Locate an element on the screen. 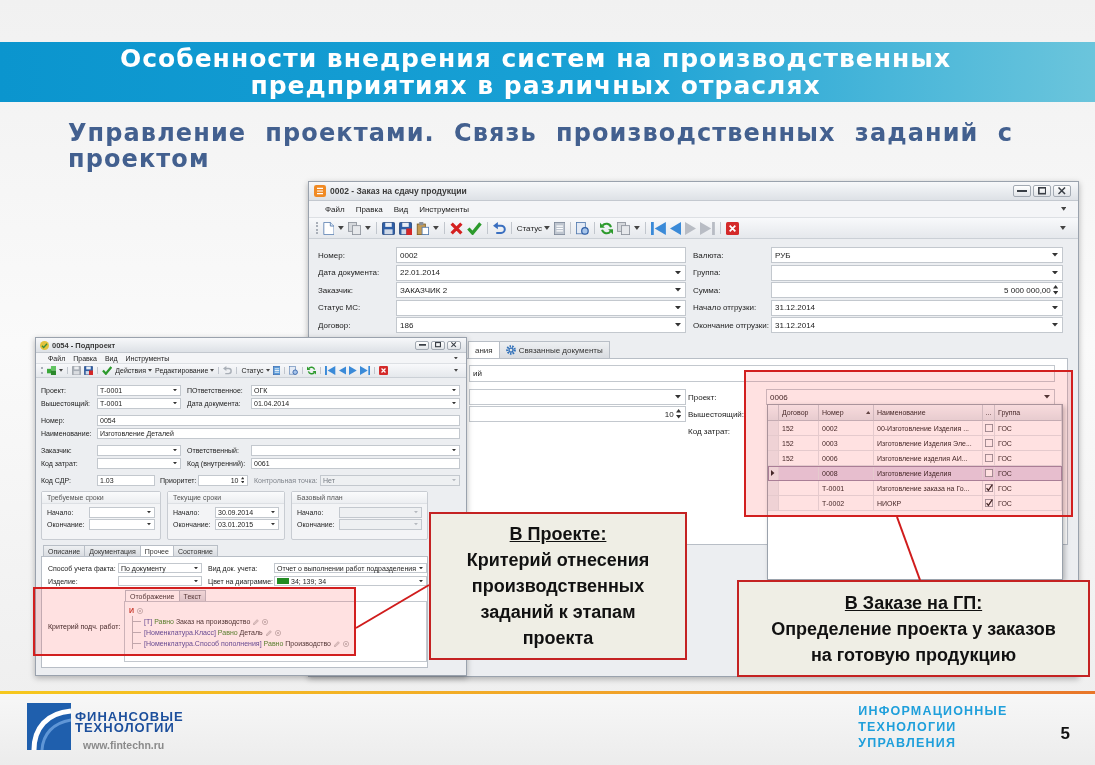 Image resolution: width=1095 pixels, height=765 pixels. undo-icon is located at coordinates (499, 228).